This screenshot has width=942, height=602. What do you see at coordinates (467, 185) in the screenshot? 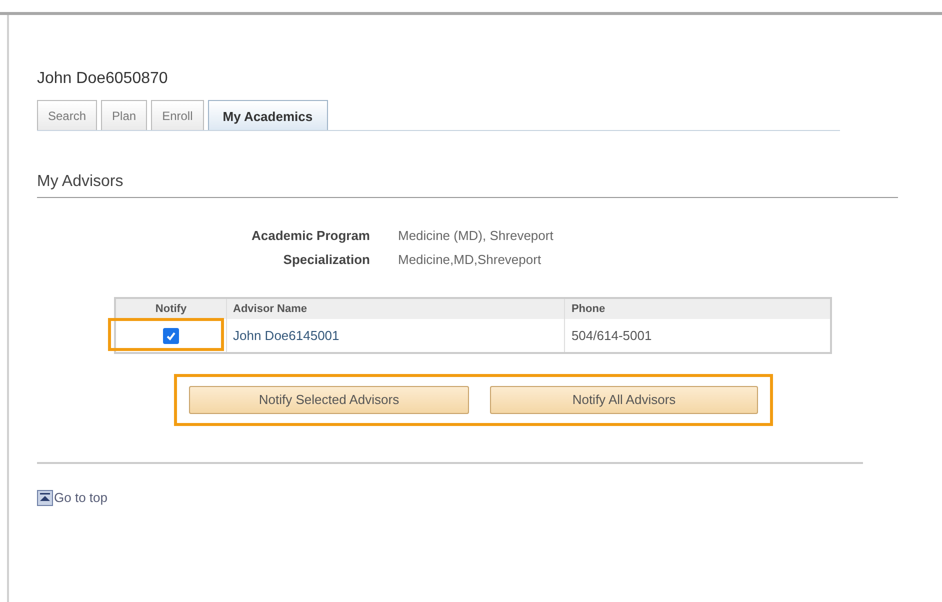
I see `section-title: My Advisors` at bounding box center [467, 185].